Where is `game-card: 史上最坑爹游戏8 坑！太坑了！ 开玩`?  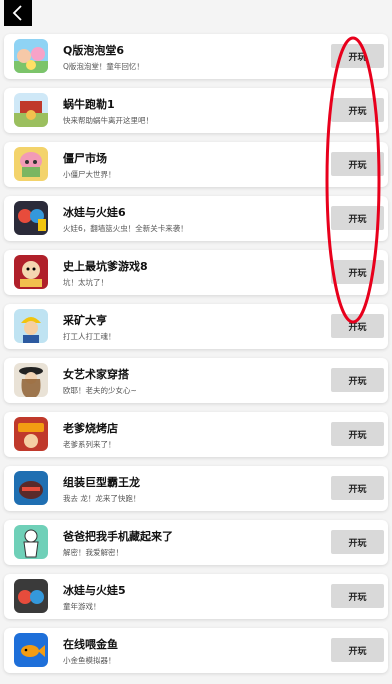
game-card: 史上最坑爹游戏8 坑！太坑了！ 开玩 is located at coordinates (196, 272).